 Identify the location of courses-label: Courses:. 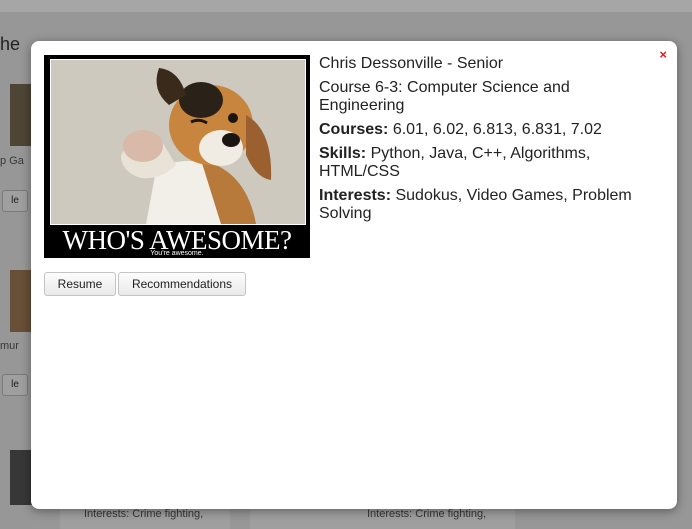
(354, 129).